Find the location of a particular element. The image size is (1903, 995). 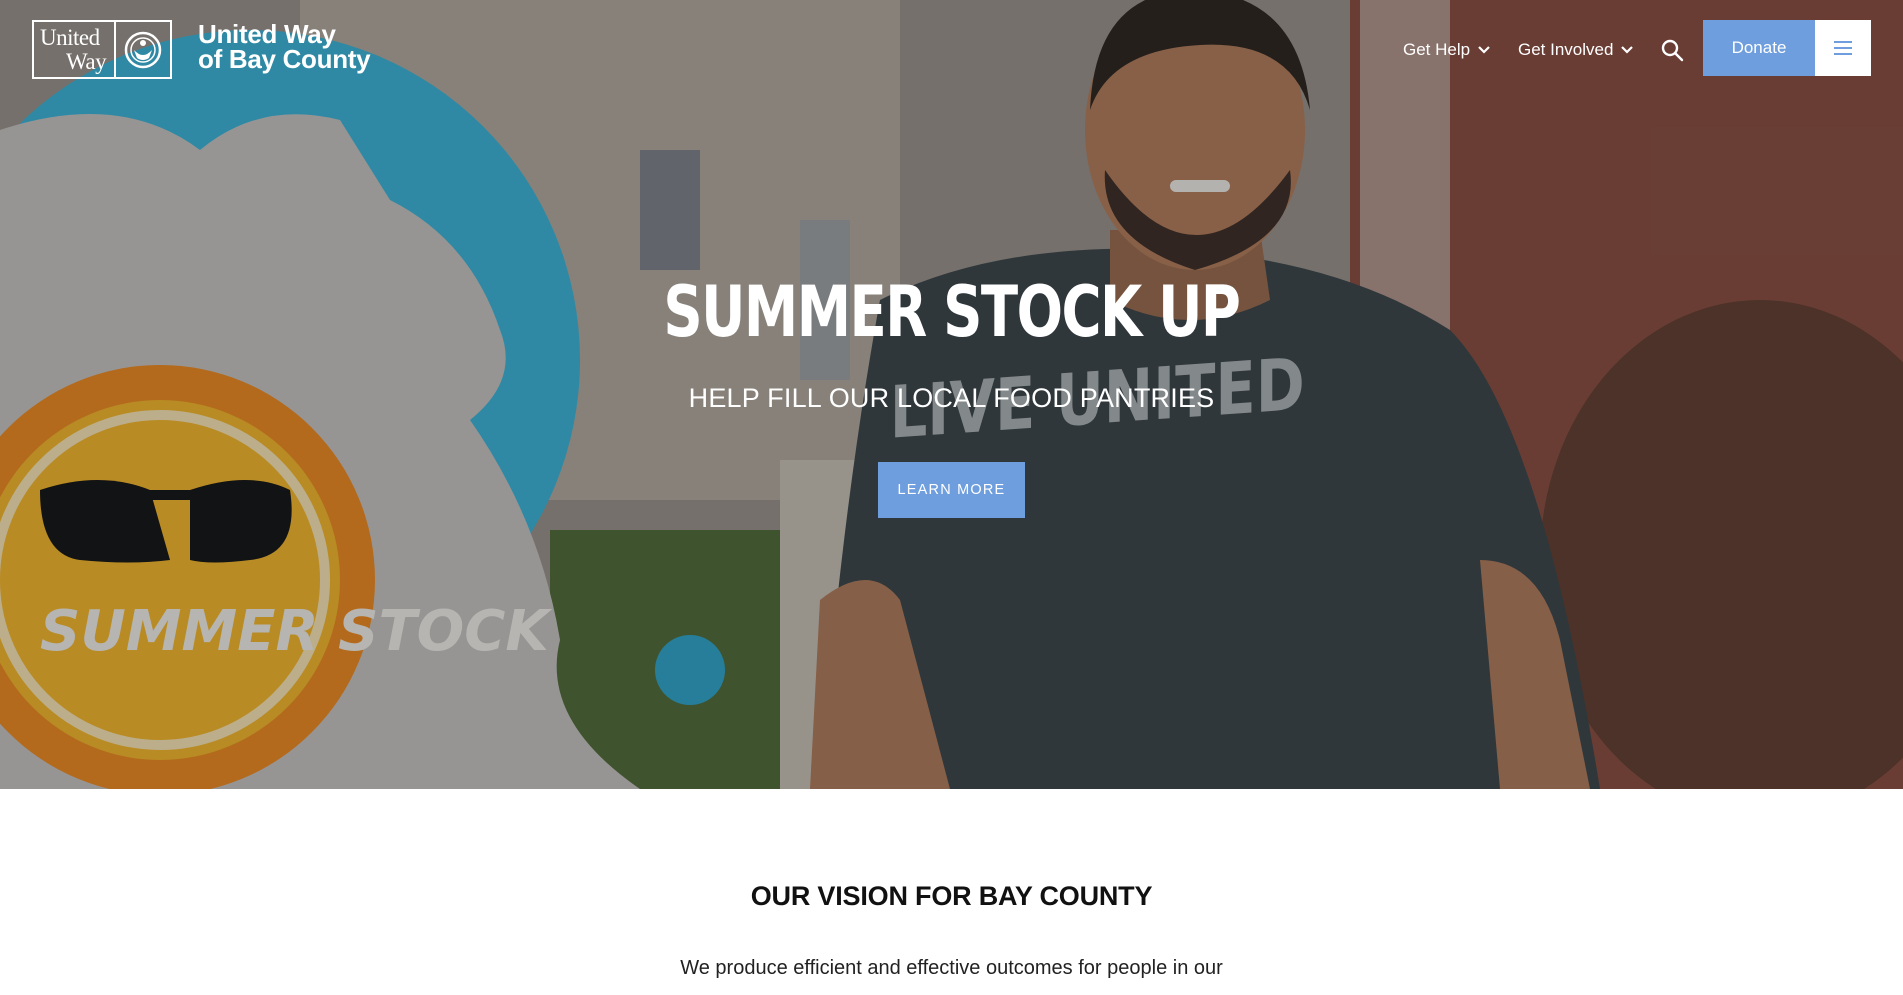

search-button is located at coordinates (1672, 52).